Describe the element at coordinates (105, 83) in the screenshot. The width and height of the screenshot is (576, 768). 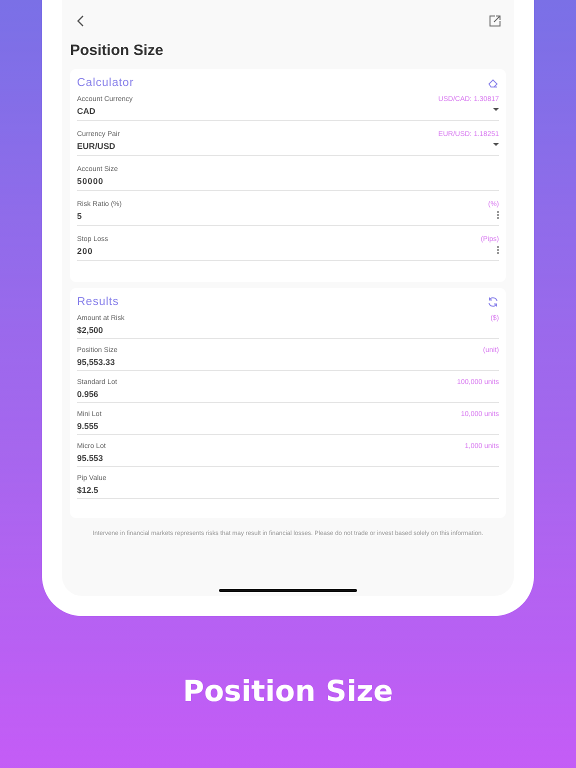
I see `card-title: Calculator` at that location.